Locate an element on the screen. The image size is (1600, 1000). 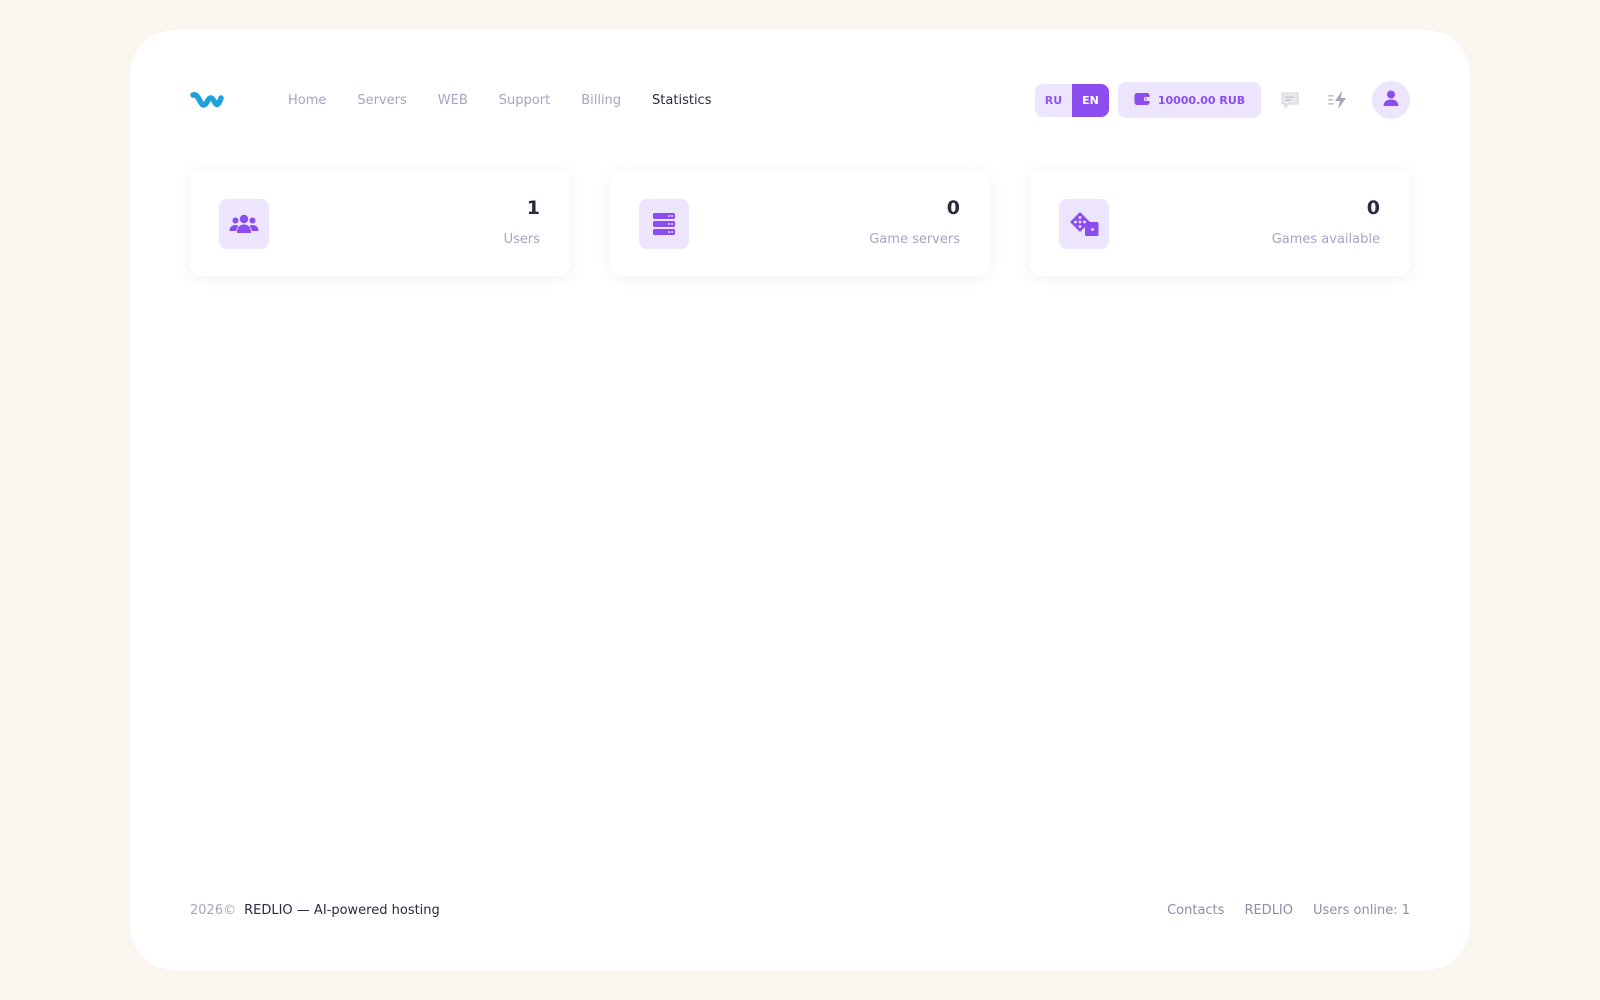
nav-item-support: Support is located at coordinates (524, 100).